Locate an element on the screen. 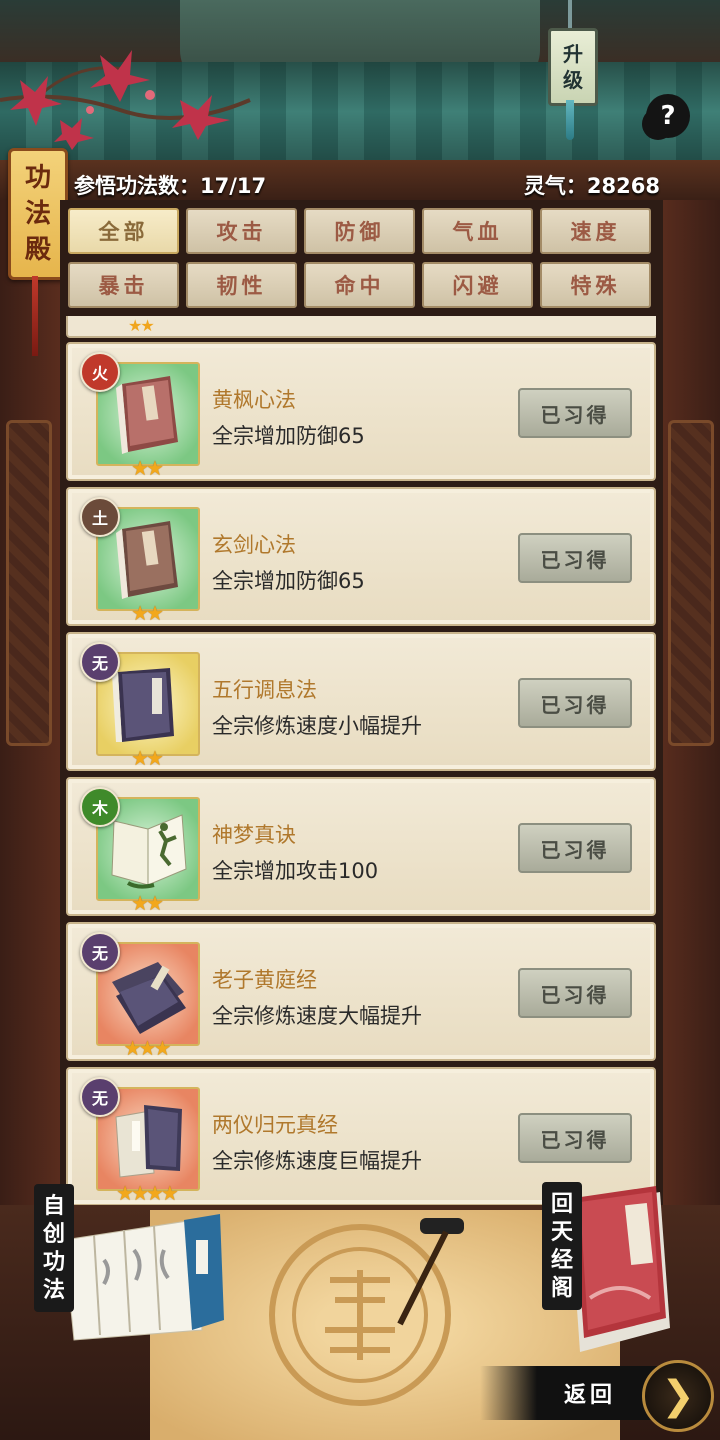  skill-description: 全宗增加攻击100 is located at coordinates (295, 871).